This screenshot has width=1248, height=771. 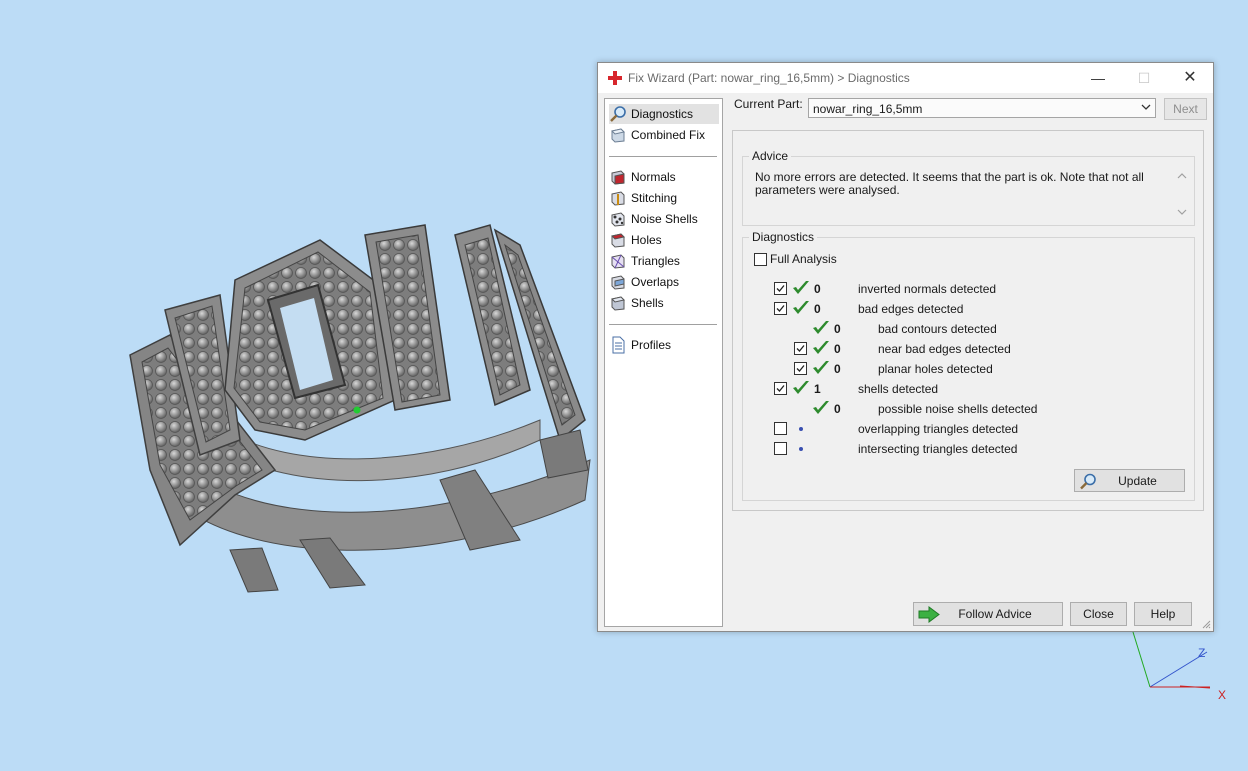 I want to click on nav-item-profiles: Profiles, so click(x=664, y=345).